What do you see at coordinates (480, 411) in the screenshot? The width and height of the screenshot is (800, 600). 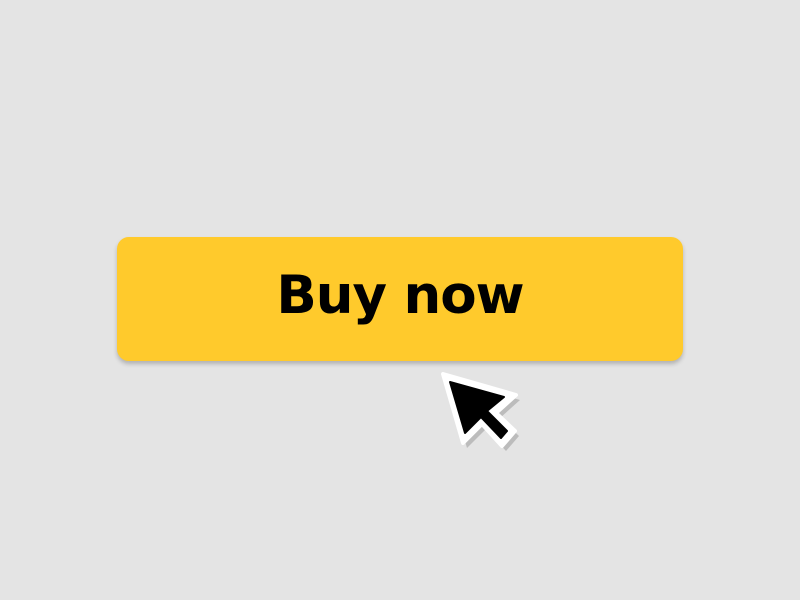 I see `arrow-pointer-icon` at bounding box center [480, 411].